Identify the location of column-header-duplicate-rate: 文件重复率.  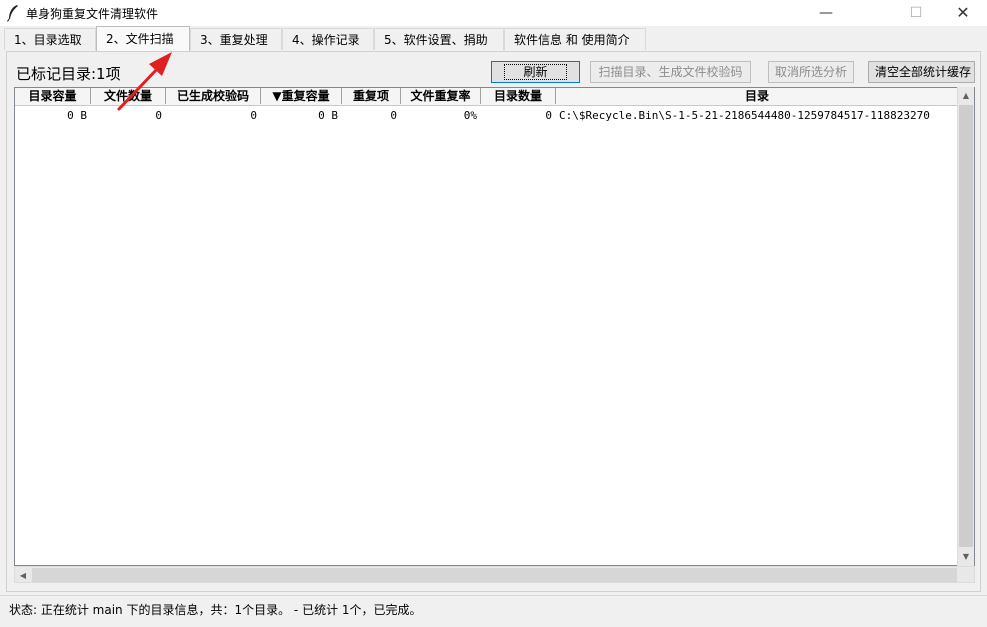
(441, 96).